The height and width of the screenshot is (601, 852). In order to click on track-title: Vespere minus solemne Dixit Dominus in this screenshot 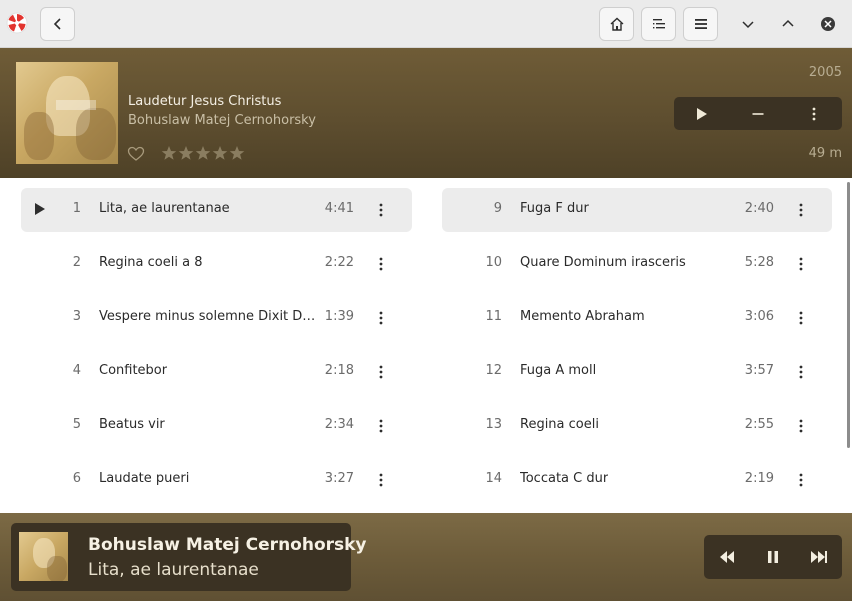, I will do `click(210, 316)`.